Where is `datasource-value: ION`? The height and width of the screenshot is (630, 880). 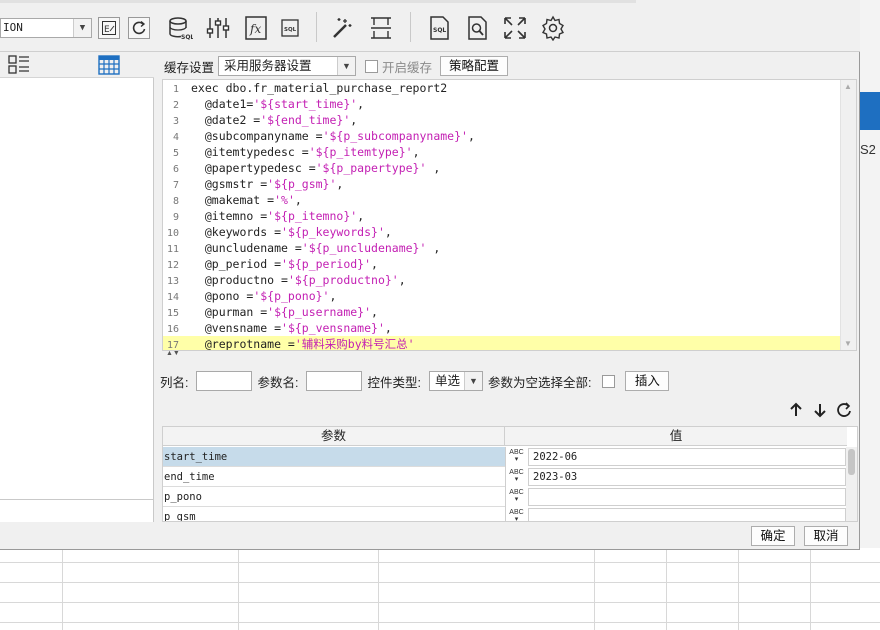
datasource-value: ION is located at coordinates (13, 27).